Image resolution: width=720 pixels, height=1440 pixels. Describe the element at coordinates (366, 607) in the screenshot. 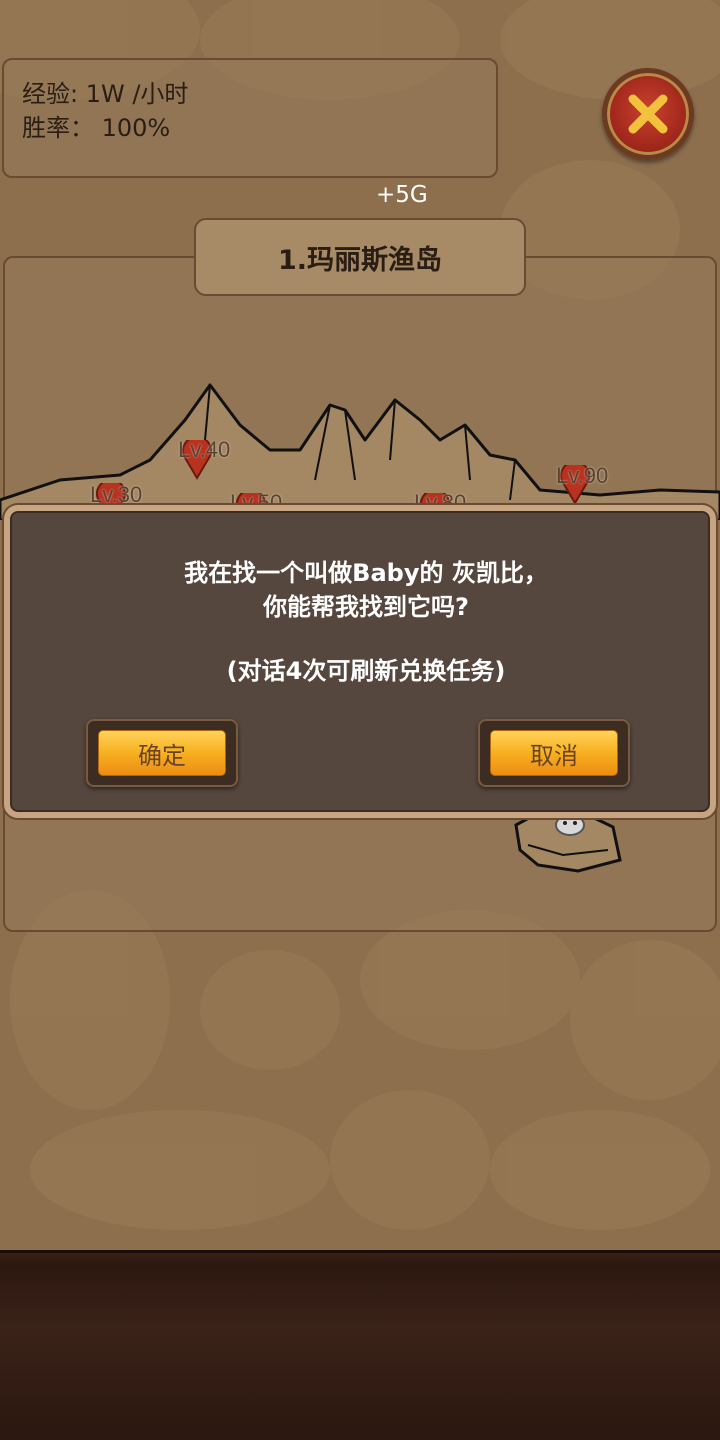

I see `dialog-message-line2: 你能帮我找到它吗?` at that location.